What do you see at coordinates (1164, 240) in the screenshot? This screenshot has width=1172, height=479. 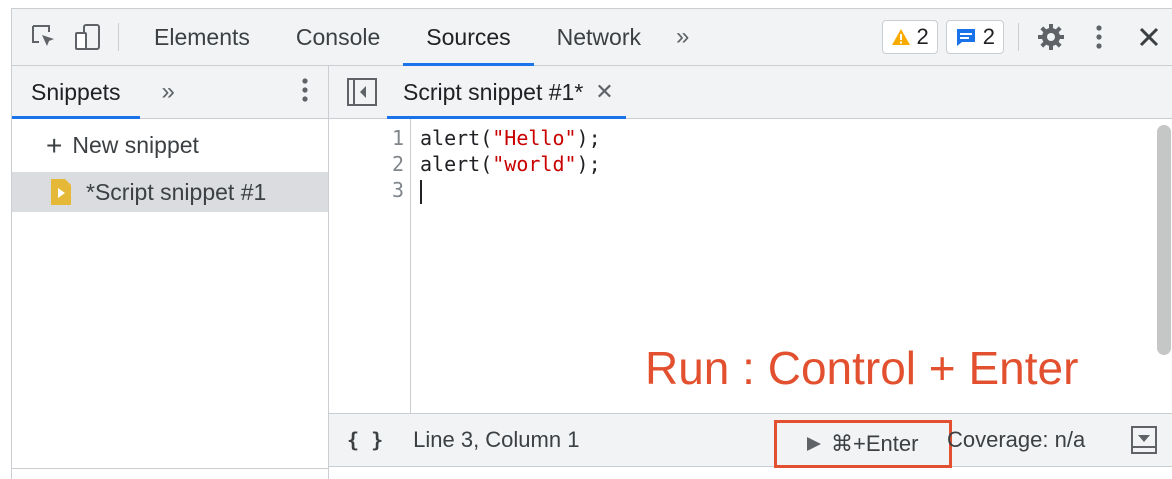 I see `vertical-scrollbar` at bounding box center [1164, 240].